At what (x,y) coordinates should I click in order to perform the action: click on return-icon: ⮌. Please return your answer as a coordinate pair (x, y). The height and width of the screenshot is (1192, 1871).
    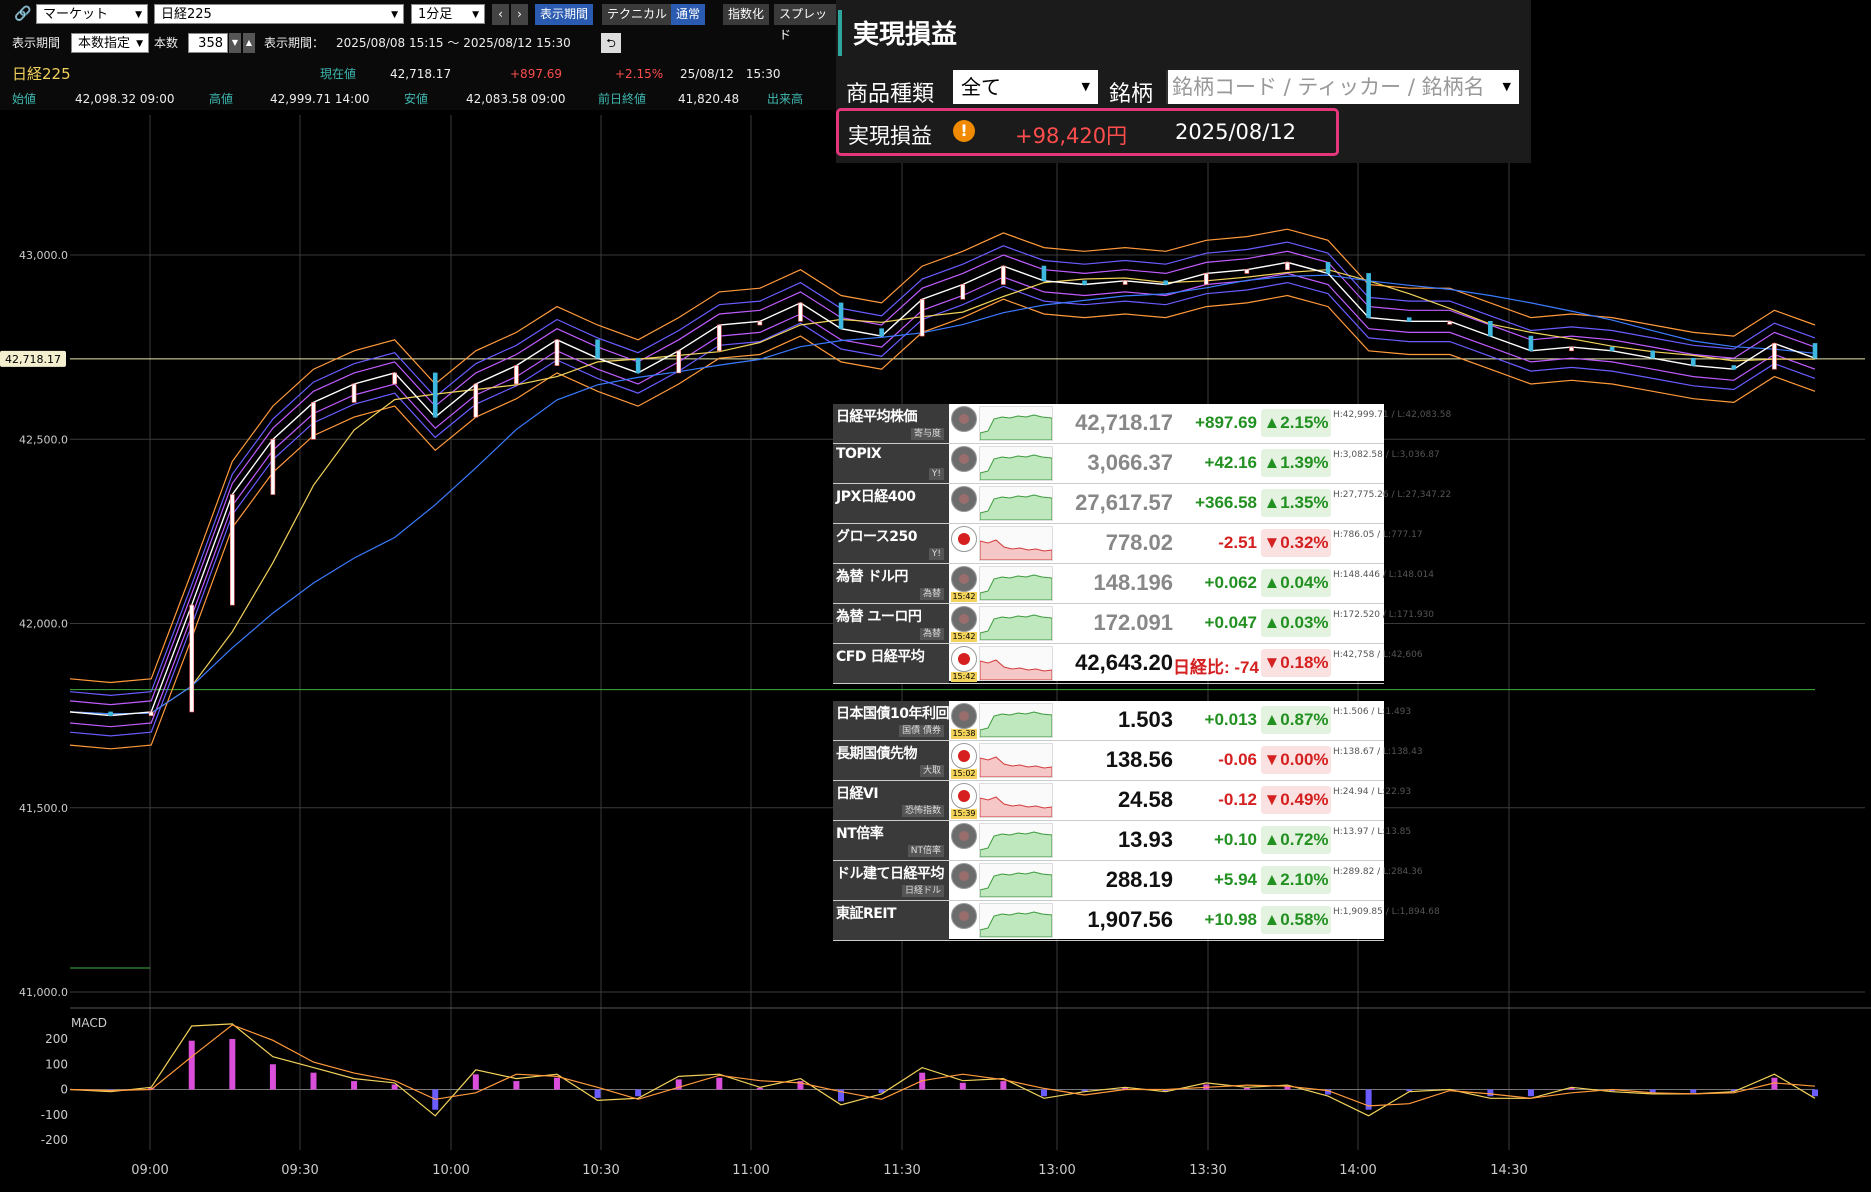
    Looking at the image, I should click on (611, 43).